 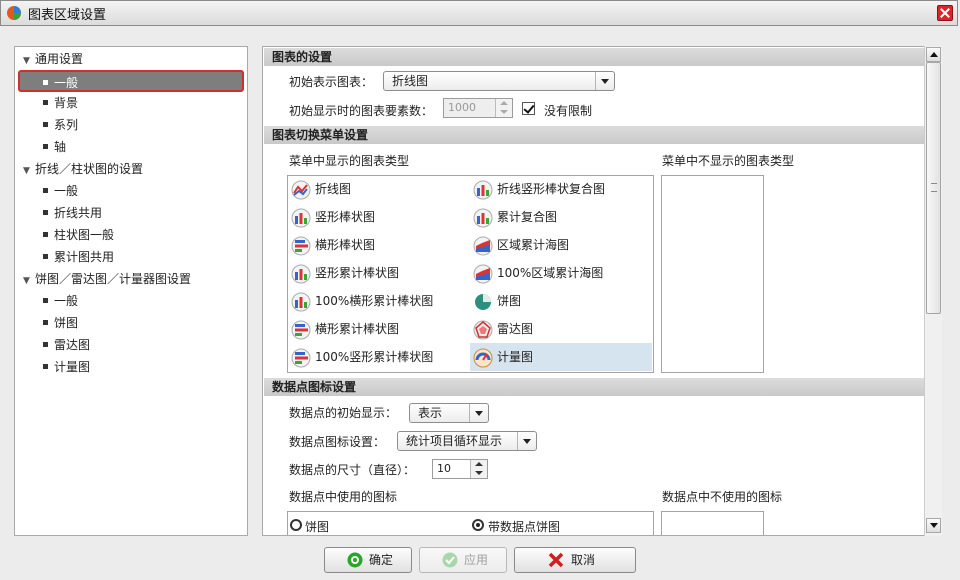 I want to click on tree-item-6: 一般, so click(x=144, y=191).